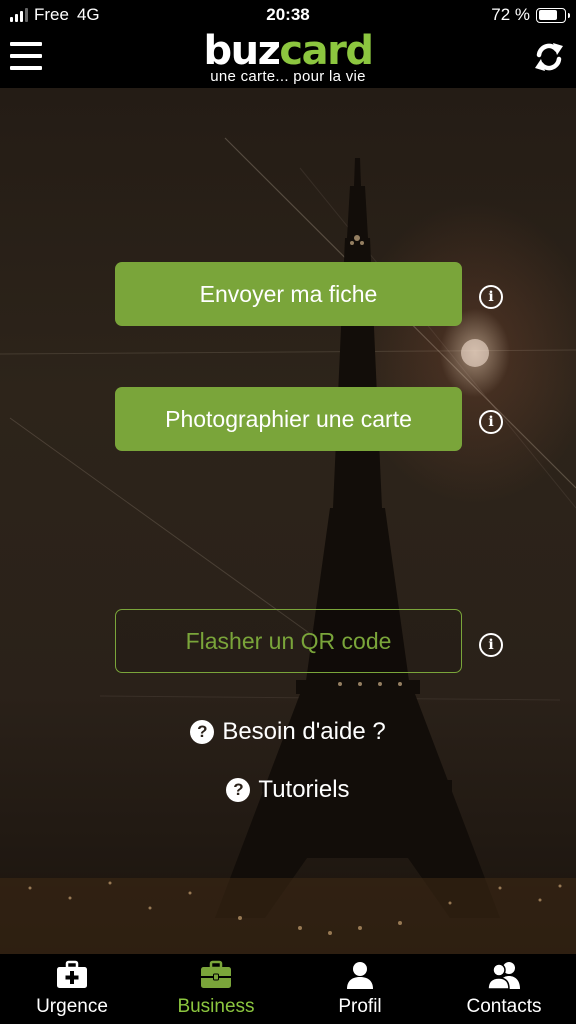 The width and height of the screenshot is (576, 1024). What do you see at coordinates (360, 975) in the screenshot?
I see `person-icon` at bounding box center [360, 975].